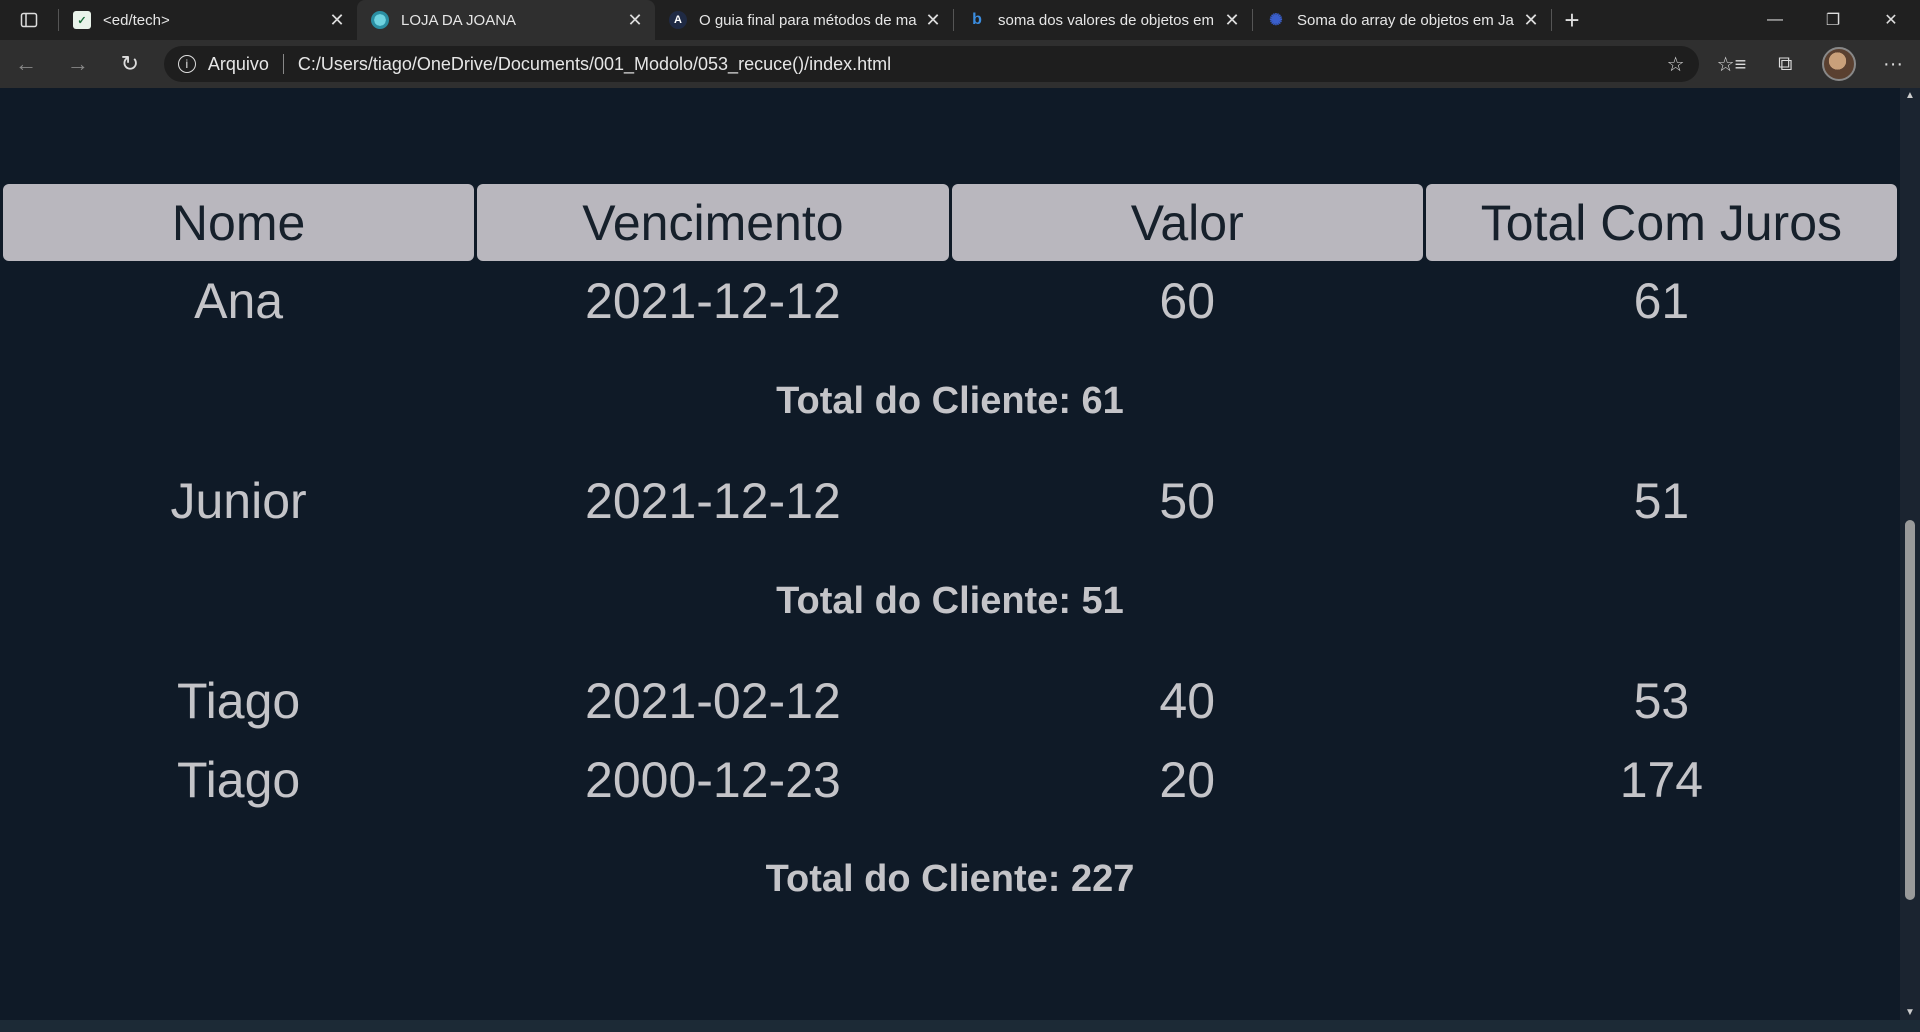  What do you see at coordinates (1187, 501) in the screenshot?
I see `cell-valor: 50` at bounding box center [1187, 501].